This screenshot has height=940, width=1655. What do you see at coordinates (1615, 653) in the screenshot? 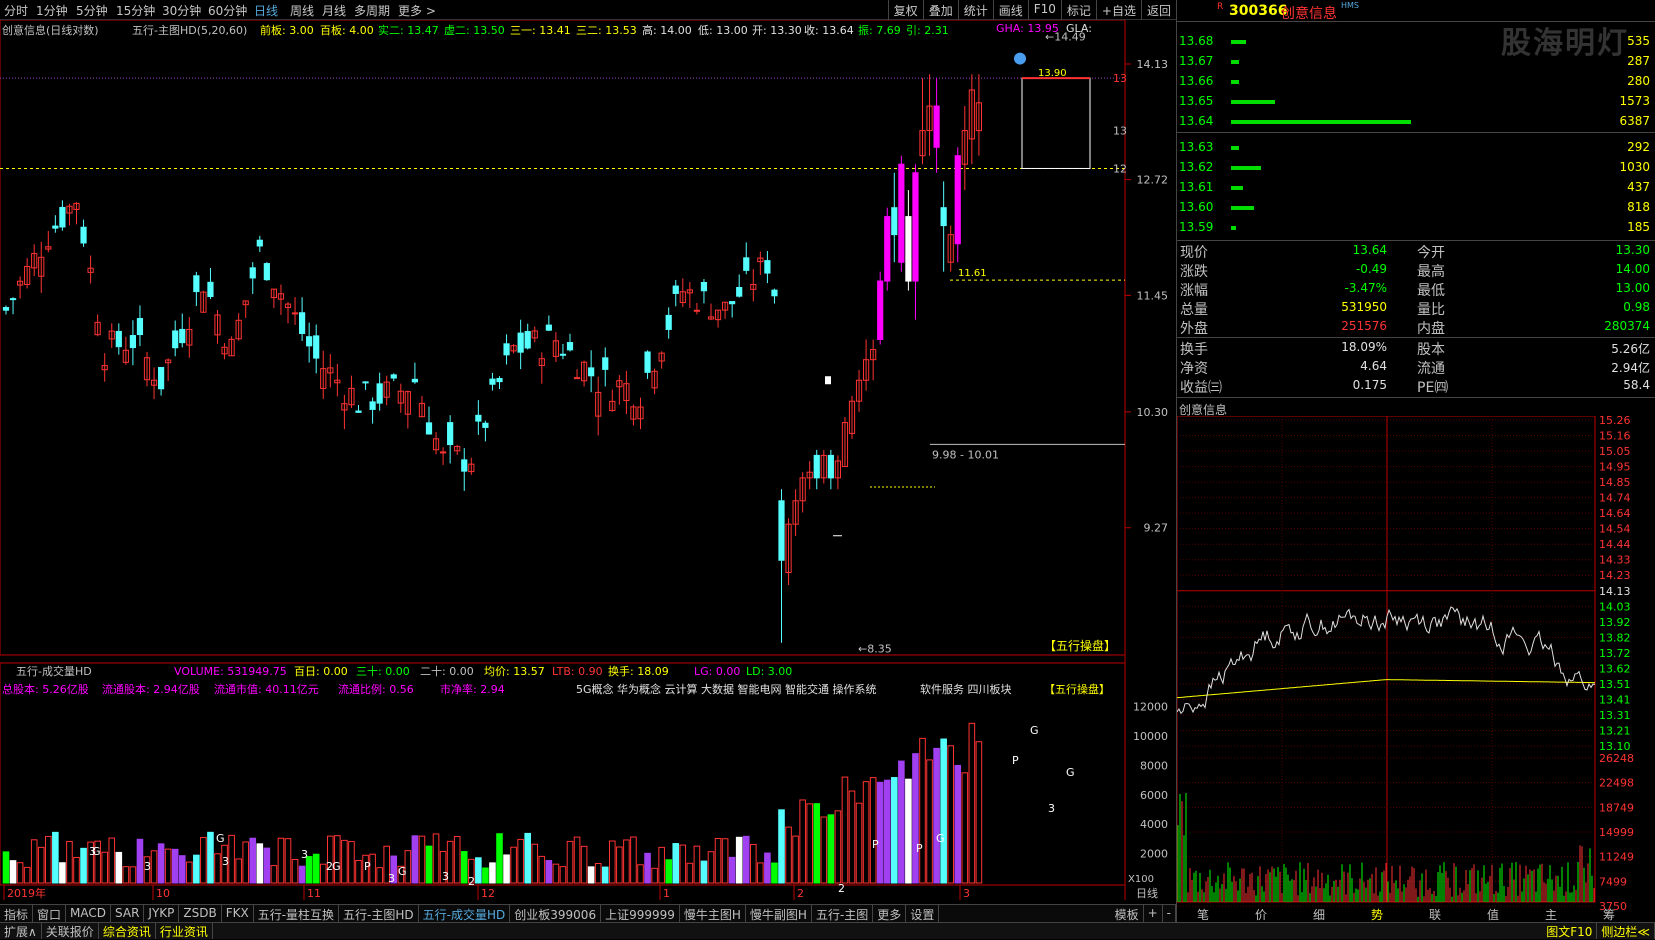
I see `mini-price-label: 13.72` at bounding box center [1615, 653].